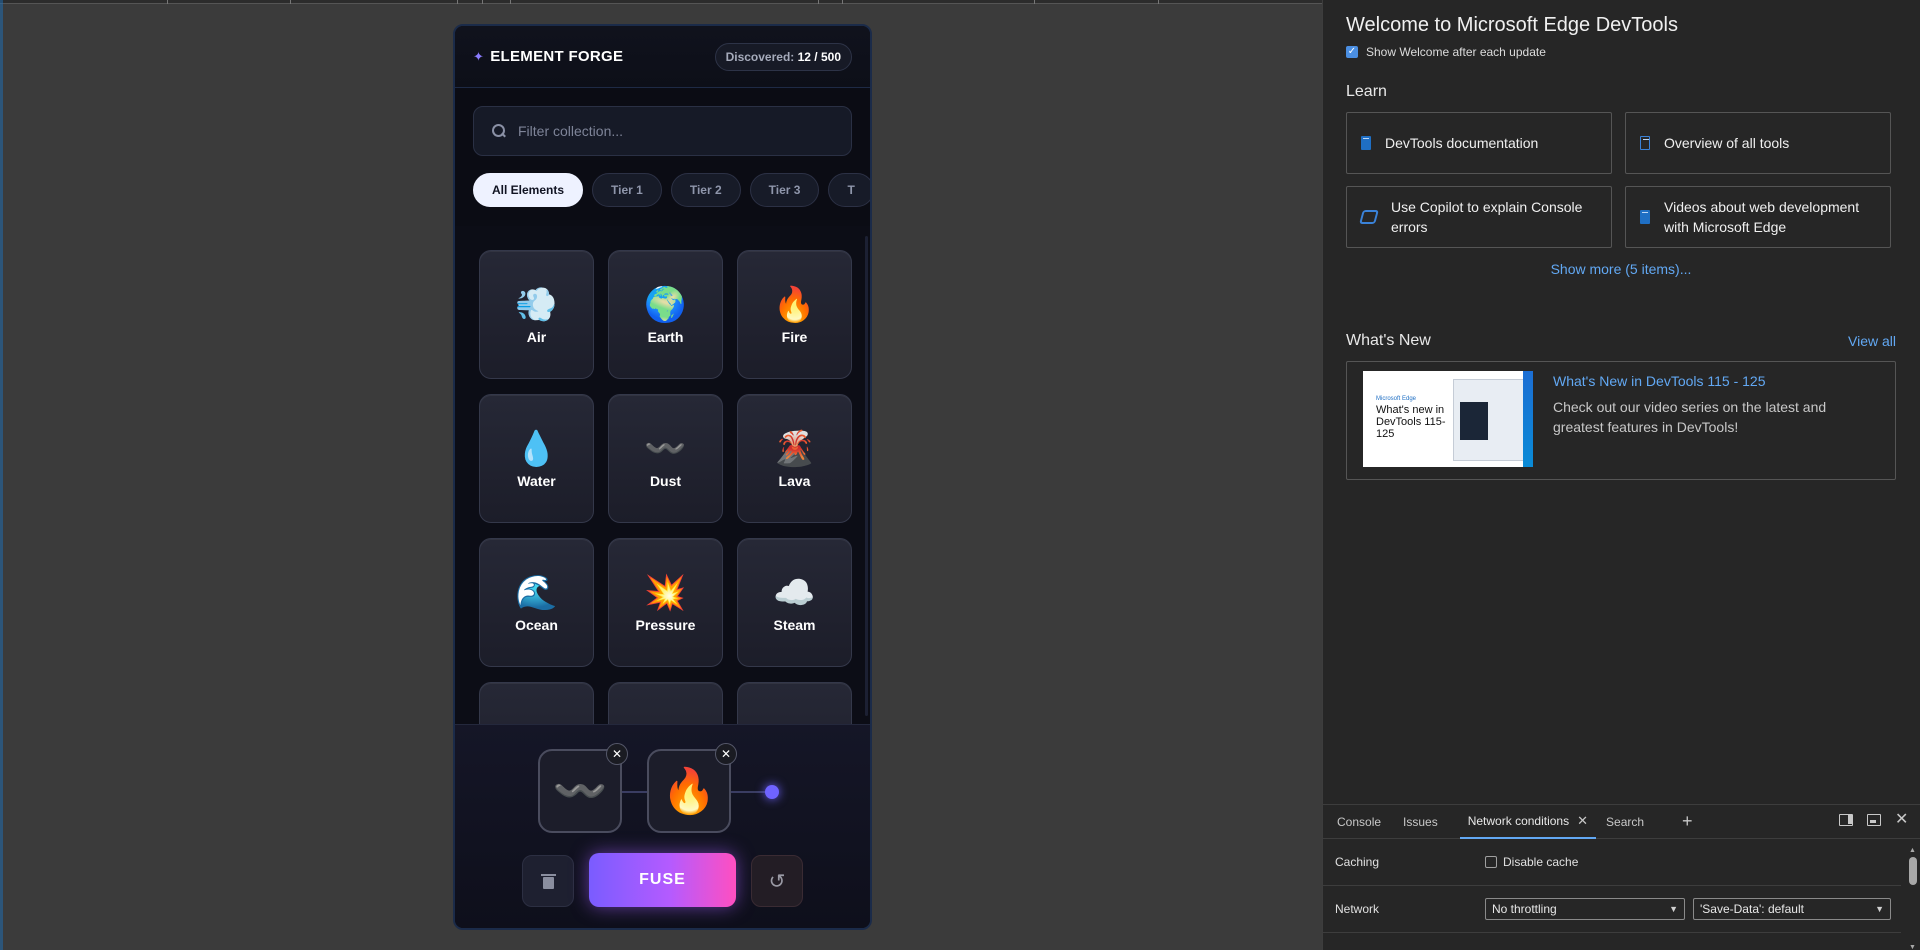  I want to click on undock-drawer-icon, so click(1874, 820).